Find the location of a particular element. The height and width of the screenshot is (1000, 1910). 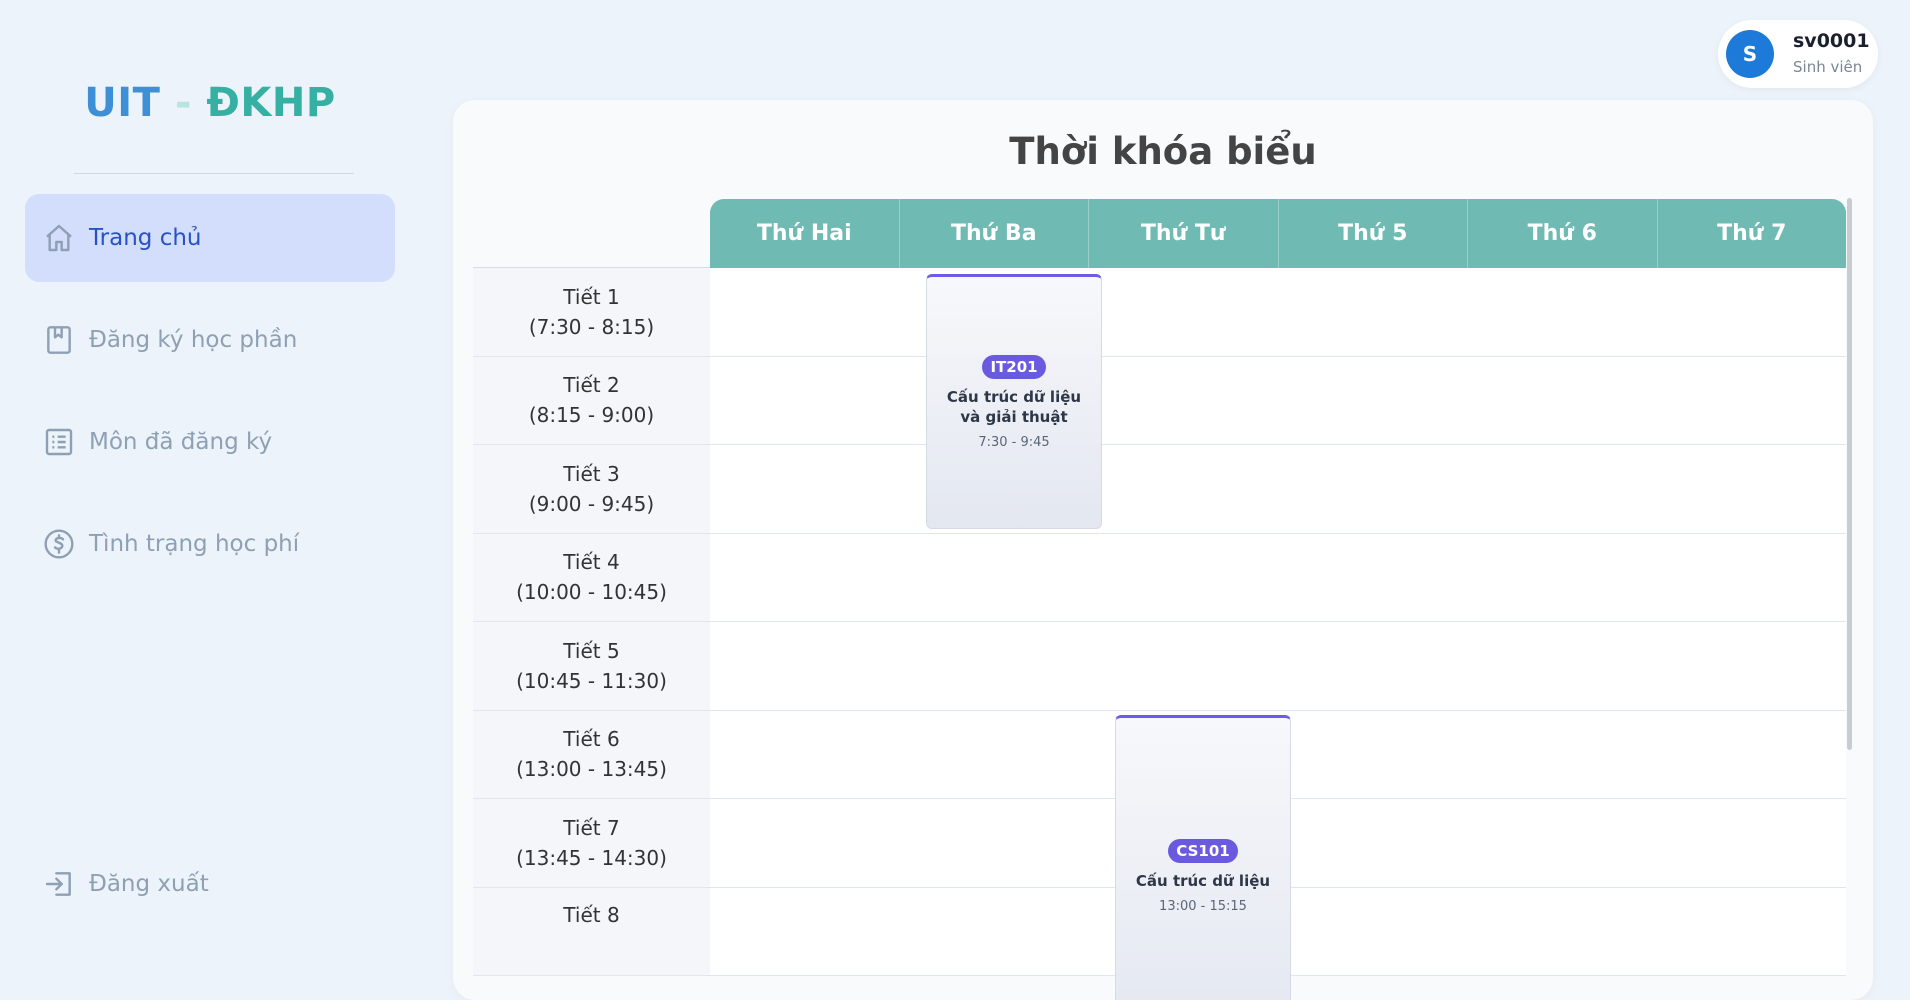

day-header: Thứ 7 is located at coordinates (1752, 233).